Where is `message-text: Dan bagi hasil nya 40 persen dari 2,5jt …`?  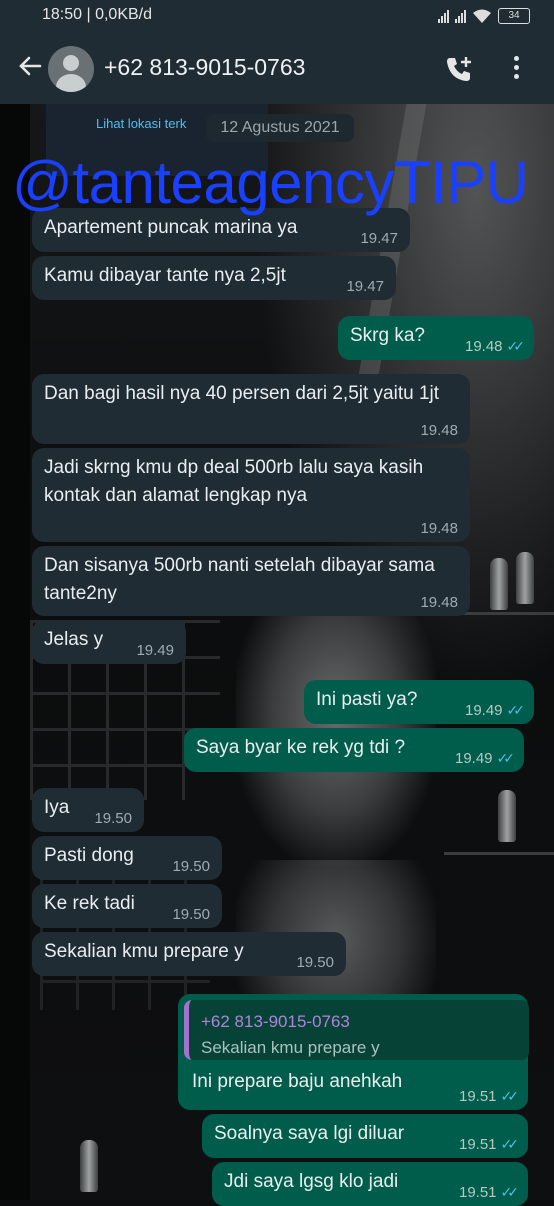
message-text: Dan bagi hasil nya 40 persen dari 2,5jt … is located at coordinates (242, 393).